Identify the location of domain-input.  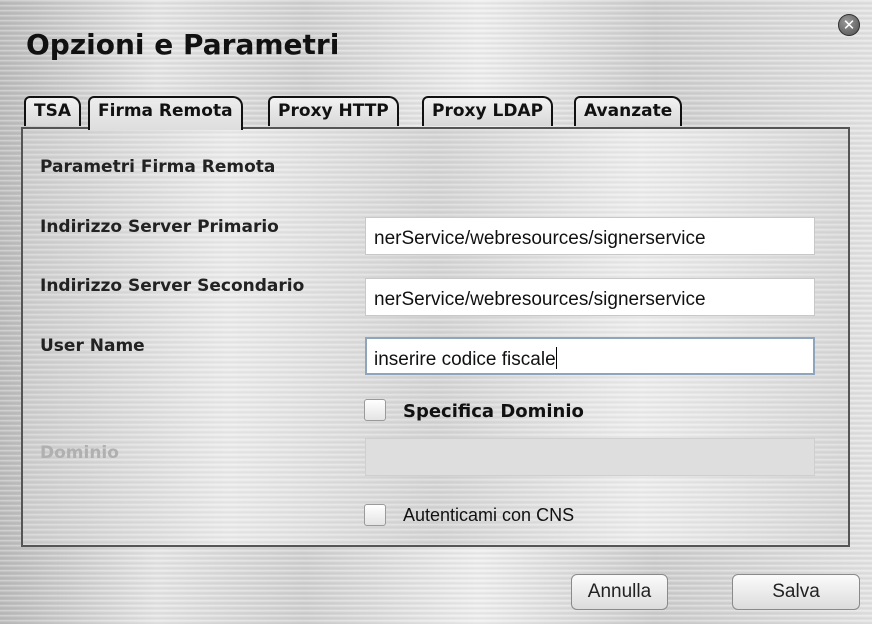
(590, 457).